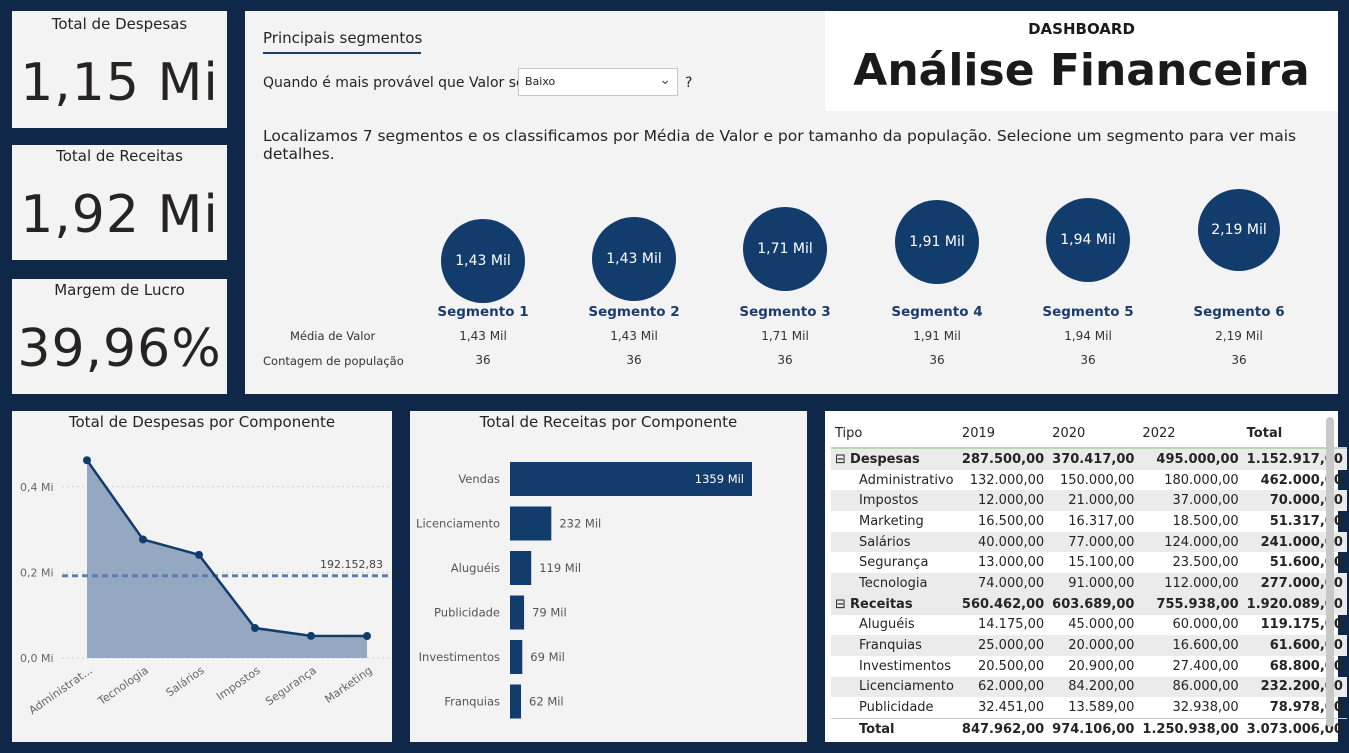 Image resolution: width=1349 pixels, height=753 pixels. What do you see at coordinates (333, 336) in the screenshot?
I see `row-label-media: Média de Valor` at bounding box center [333, 336].